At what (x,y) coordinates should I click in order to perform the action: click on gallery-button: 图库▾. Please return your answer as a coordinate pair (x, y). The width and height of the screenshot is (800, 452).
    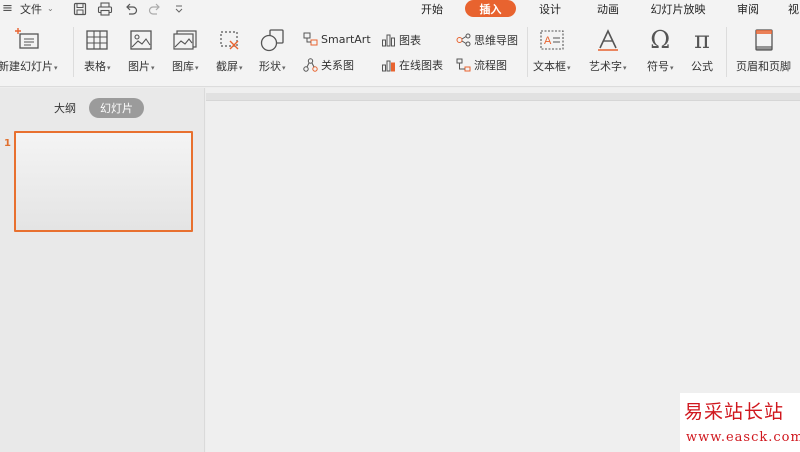
    Looking at the image, I should click on (185, 49).